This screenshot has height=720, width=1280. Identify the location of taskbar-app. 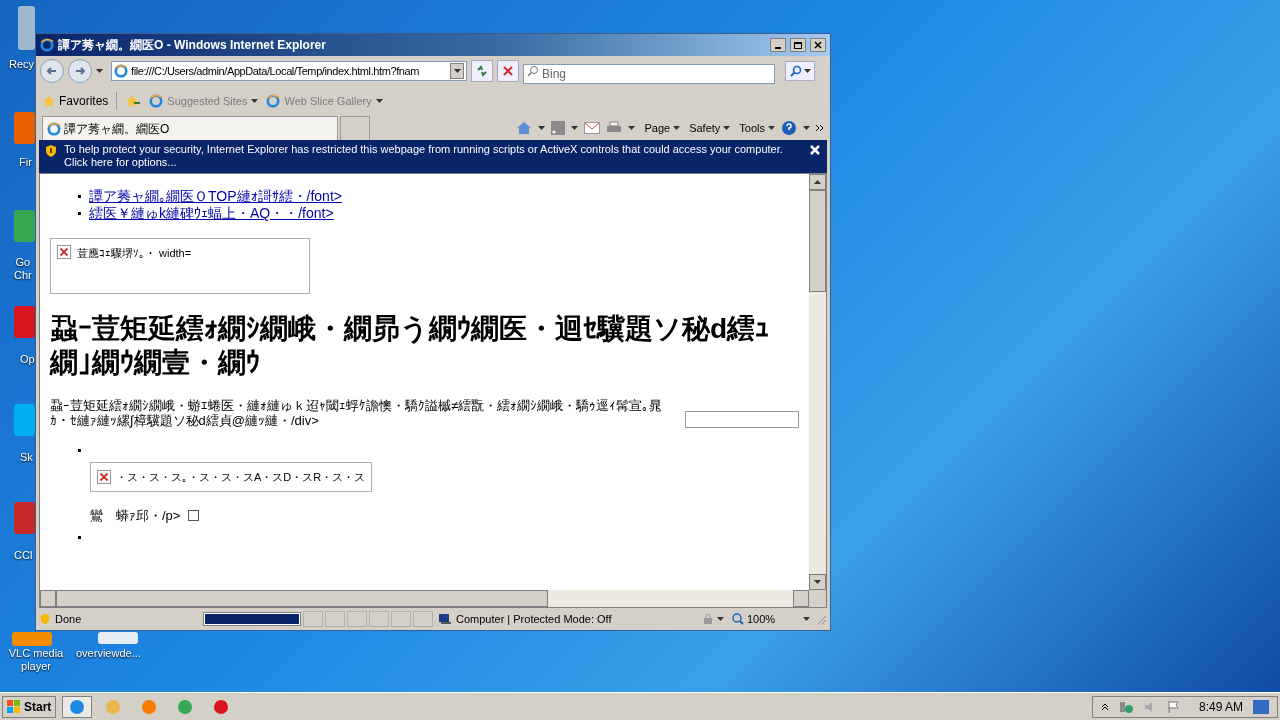
(77, 706).